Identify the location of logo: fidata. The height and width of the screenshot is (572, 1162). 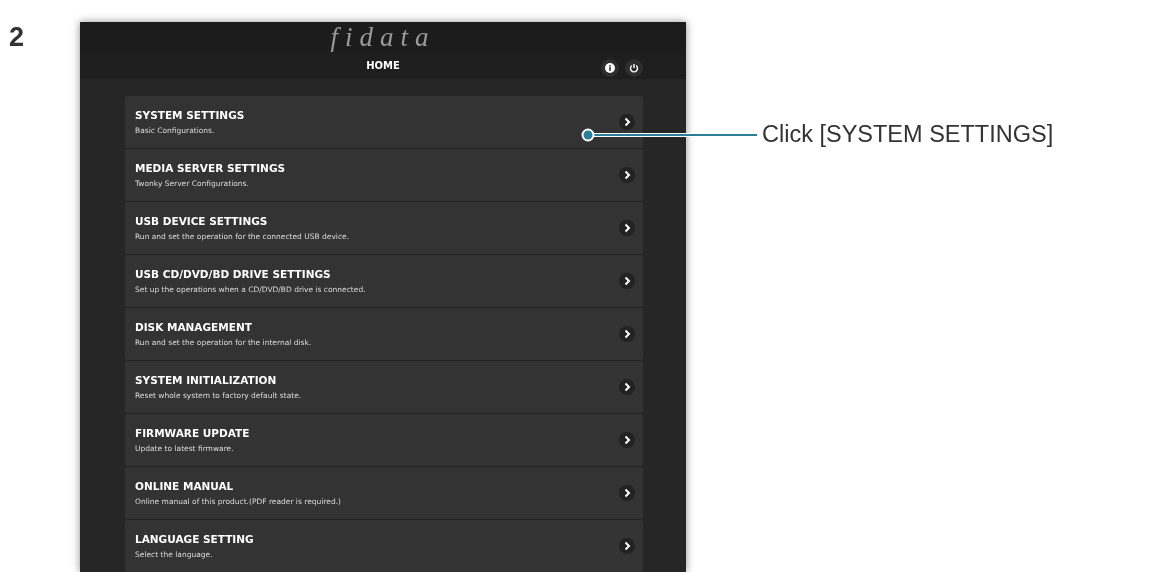
(383, 37).